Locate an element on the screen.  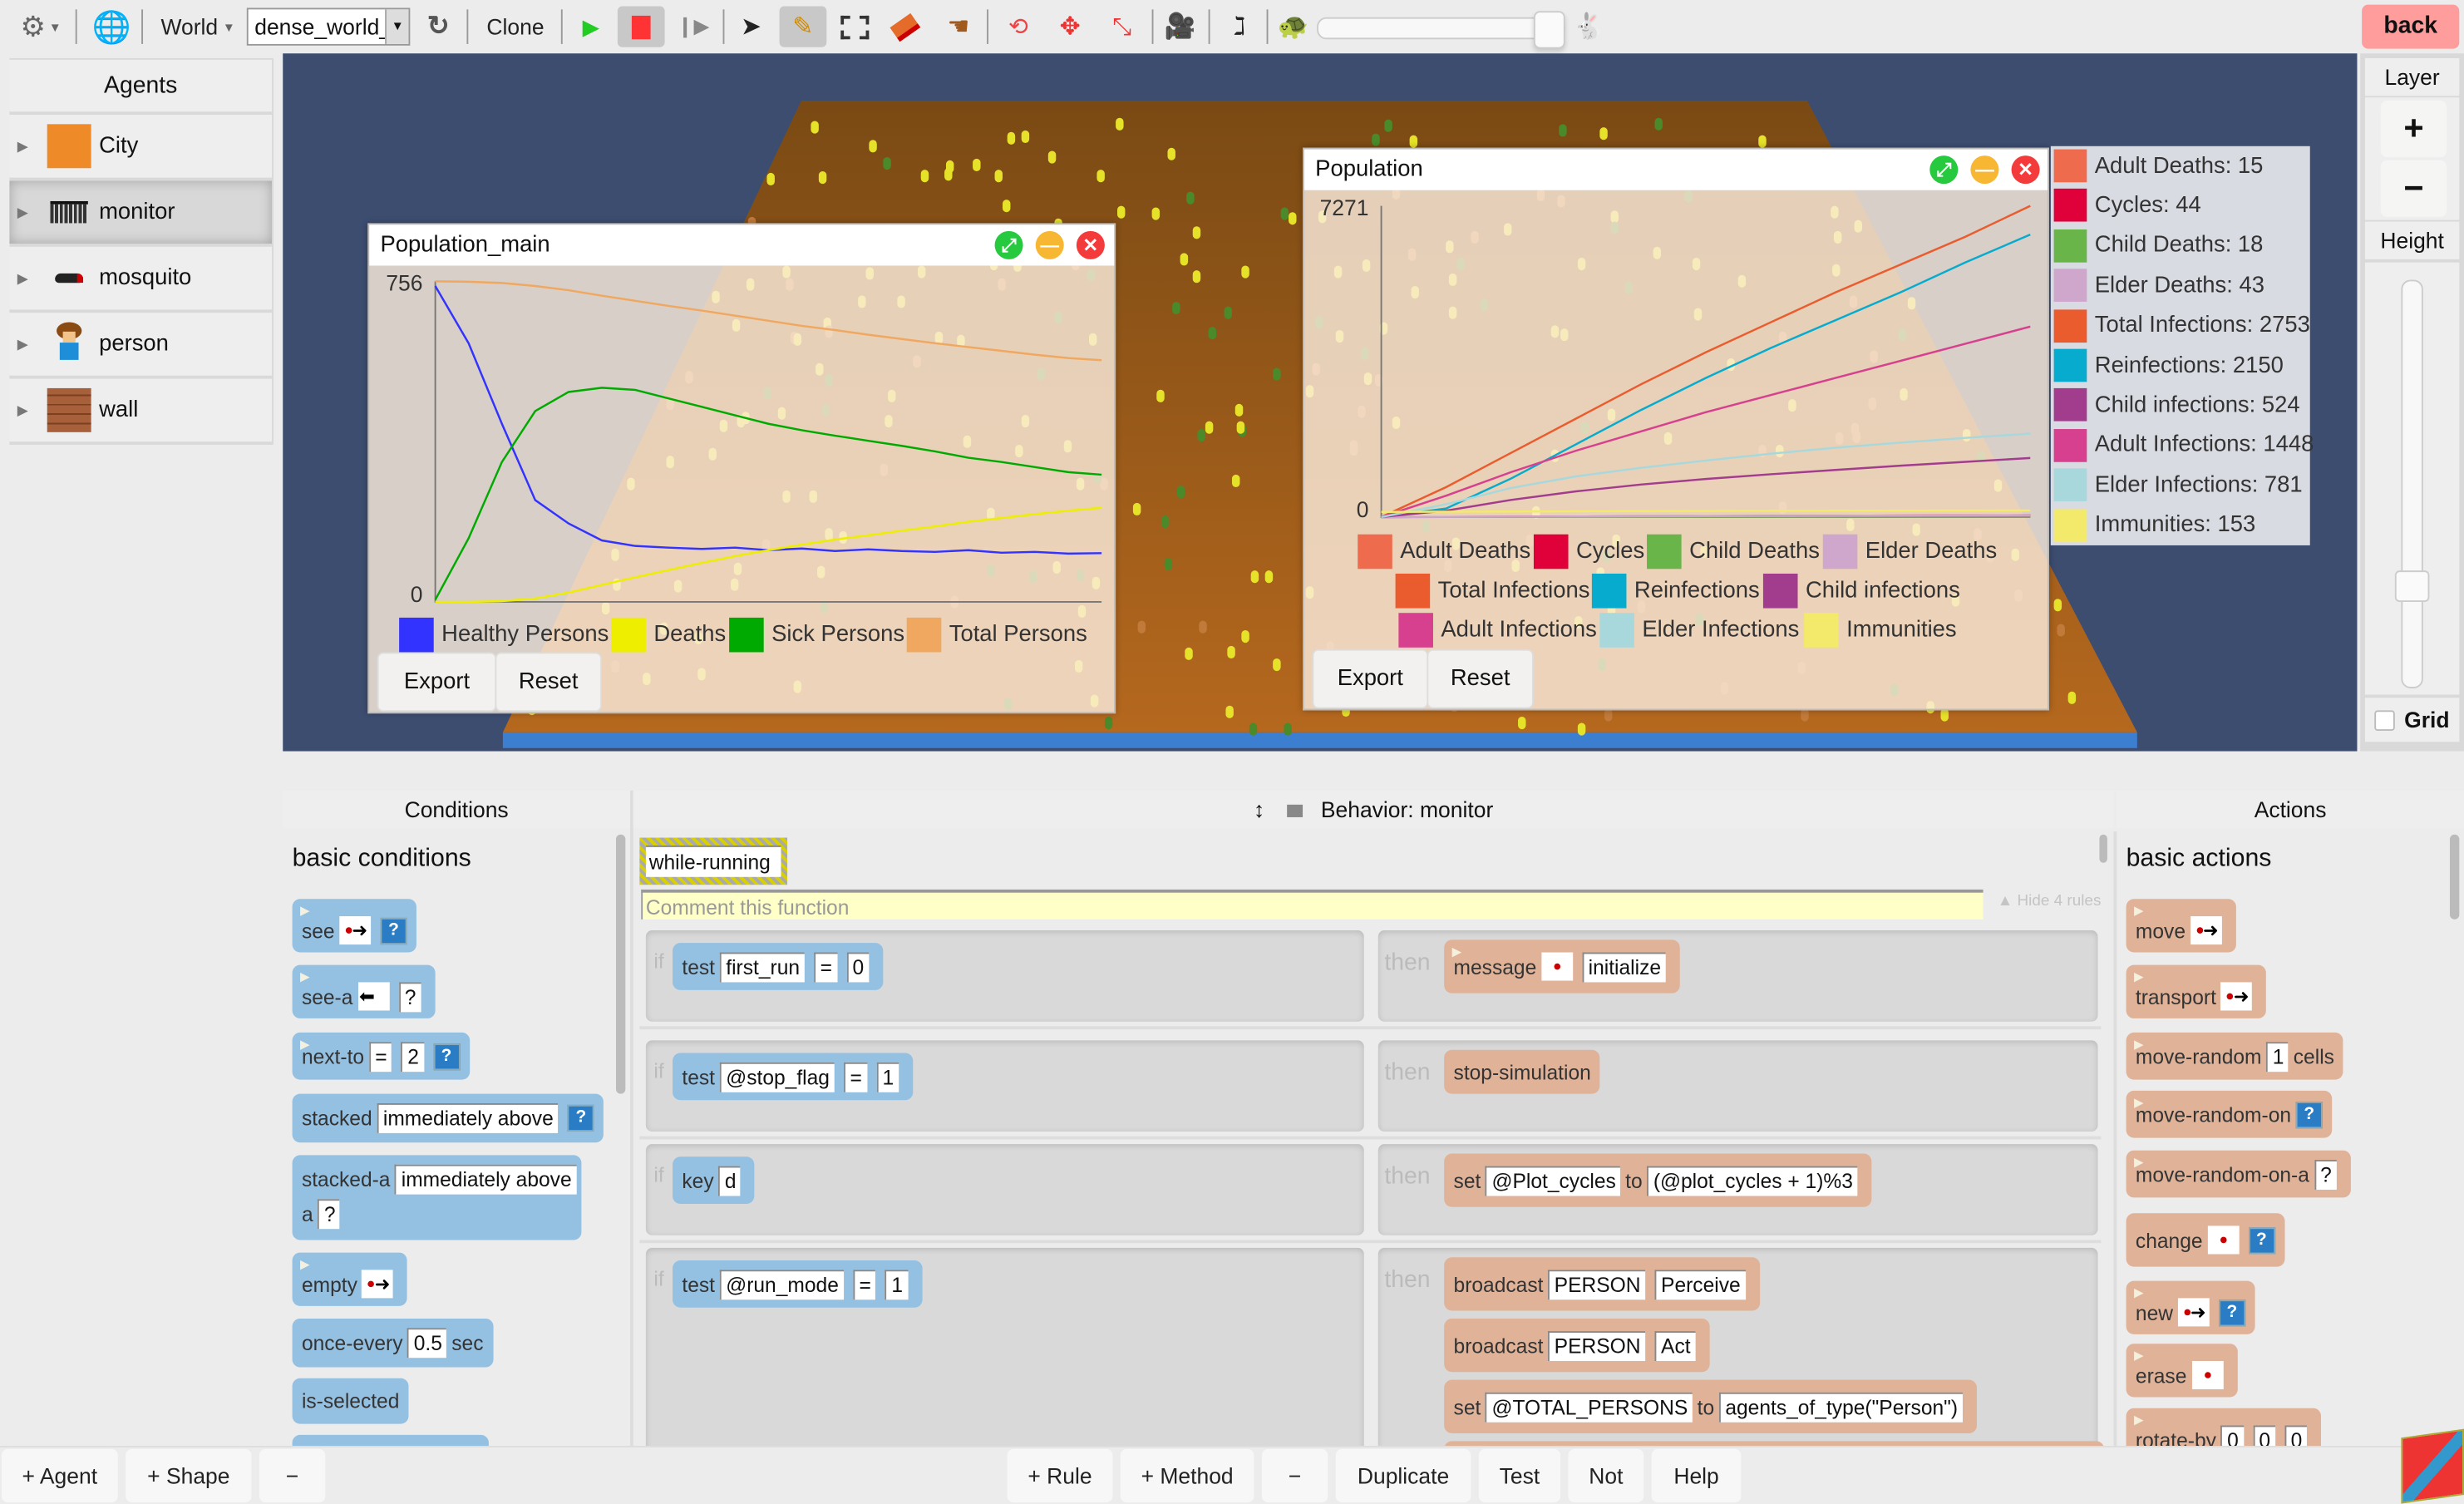
action-new: ▶ new ➜ ? is located at coordinates (2190, 1307).